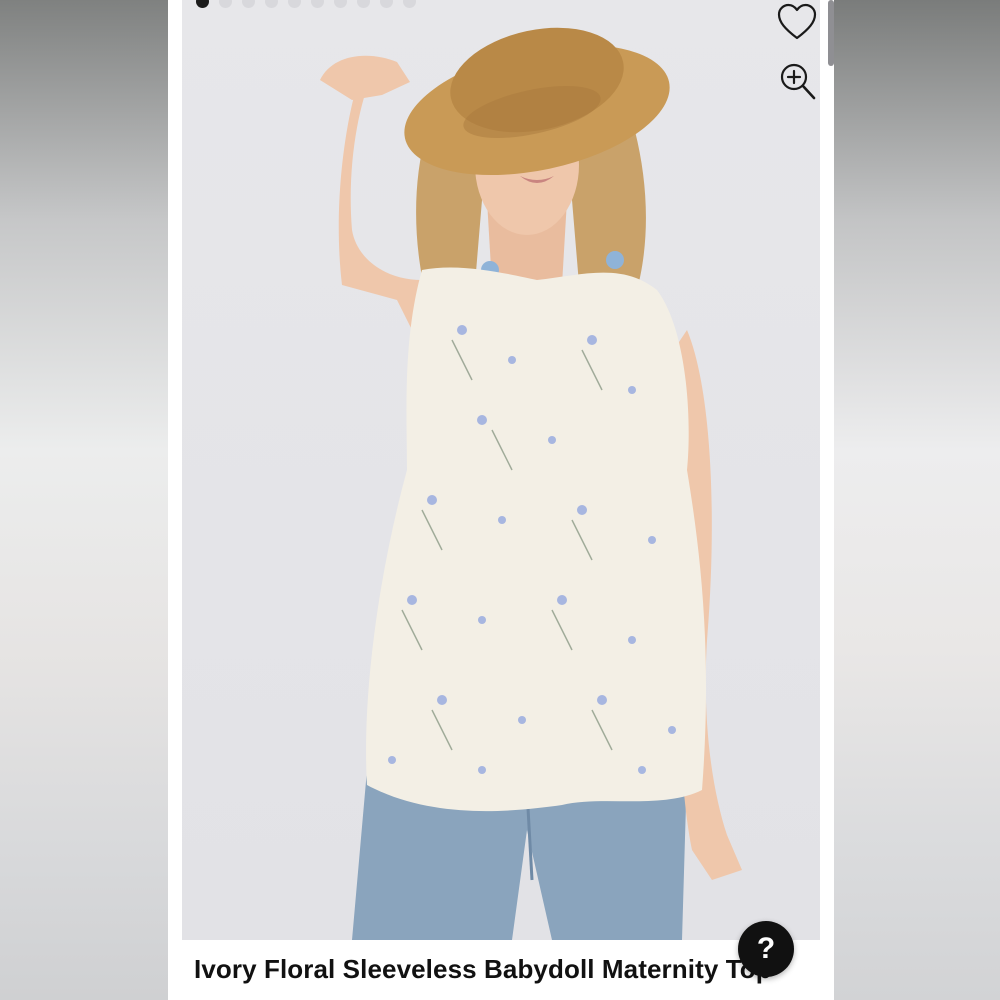 The width and height of the screenshot is (1000, 1000). I want to click on left-hand, so click(365, 77).